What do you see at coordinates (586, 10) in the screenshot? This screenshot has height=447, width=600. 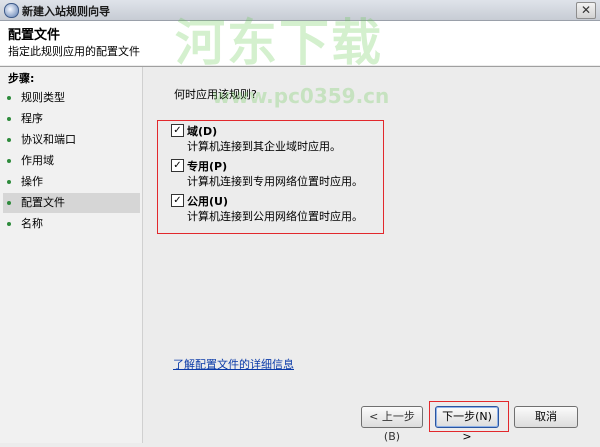 I see `close-button: ✕` at bounding box center [586, 10].